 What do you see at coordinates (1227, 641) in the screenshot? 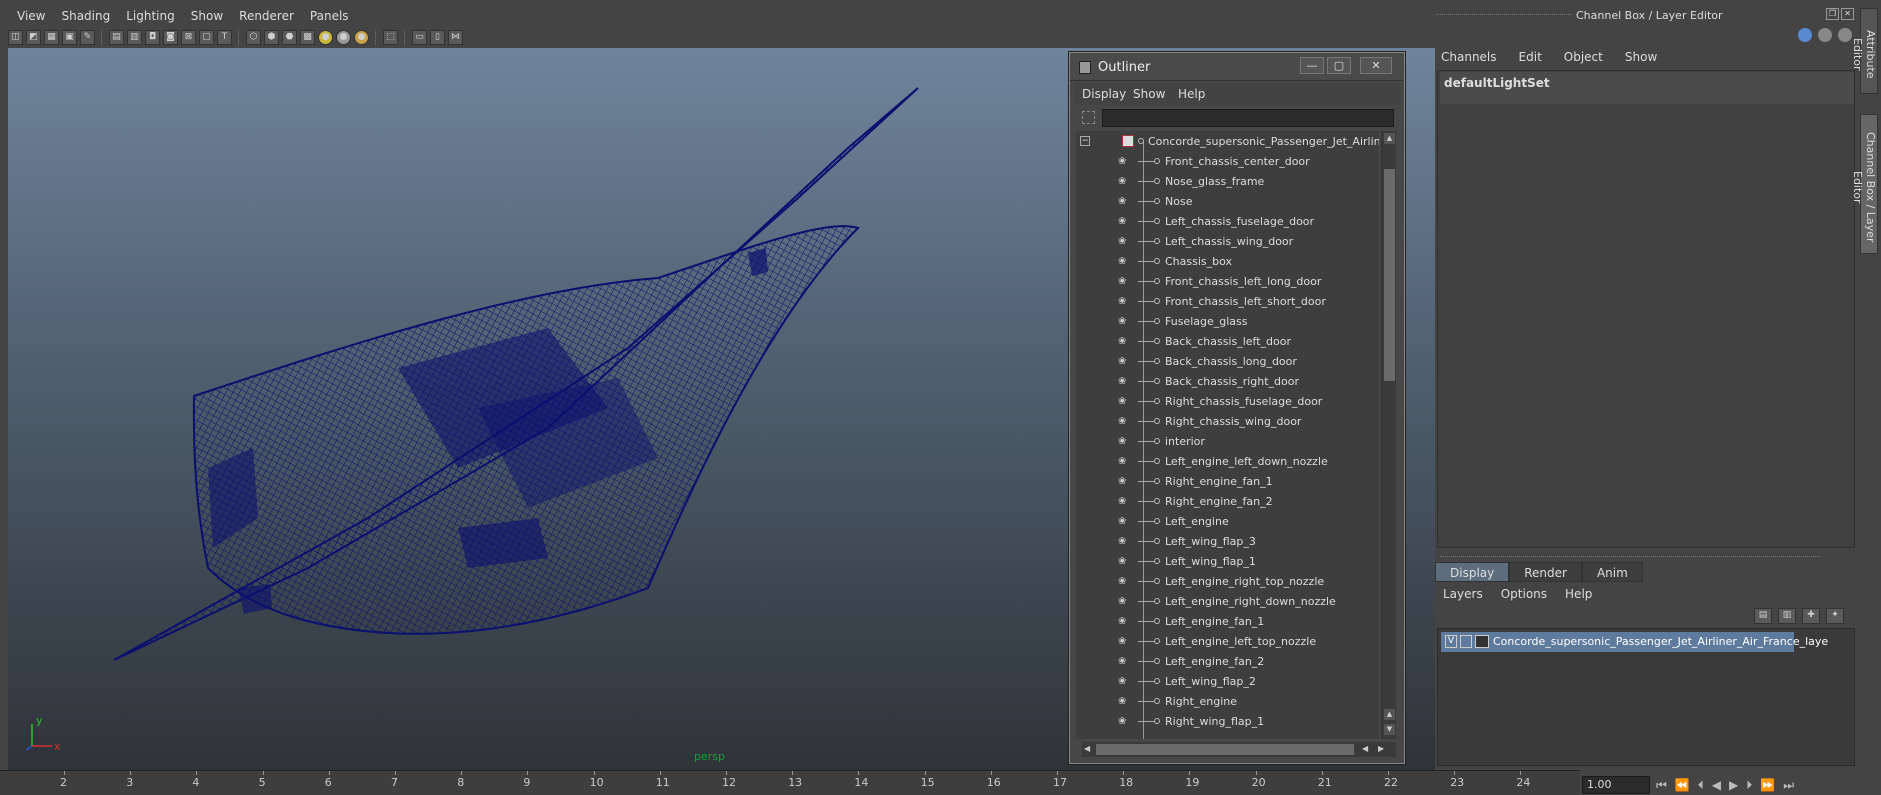
I see `outliner-item: ❀ Left_engine_left_top_nozzle` at bounding box center [1227, 641].